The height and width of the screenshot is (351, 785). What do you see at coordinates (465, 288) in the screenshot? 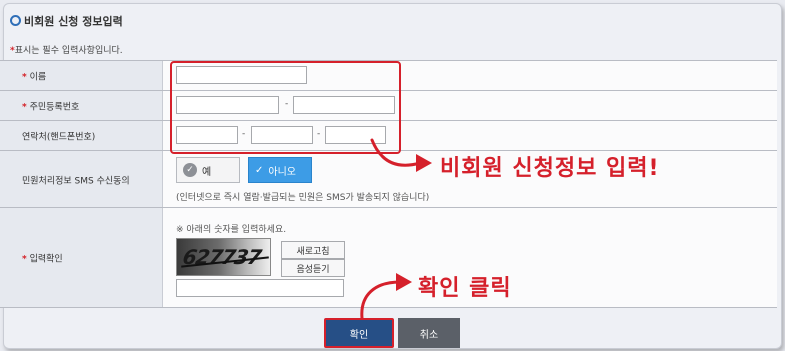
I see `click-annotation: 확인 클릭` at bounding box center [465, 288].